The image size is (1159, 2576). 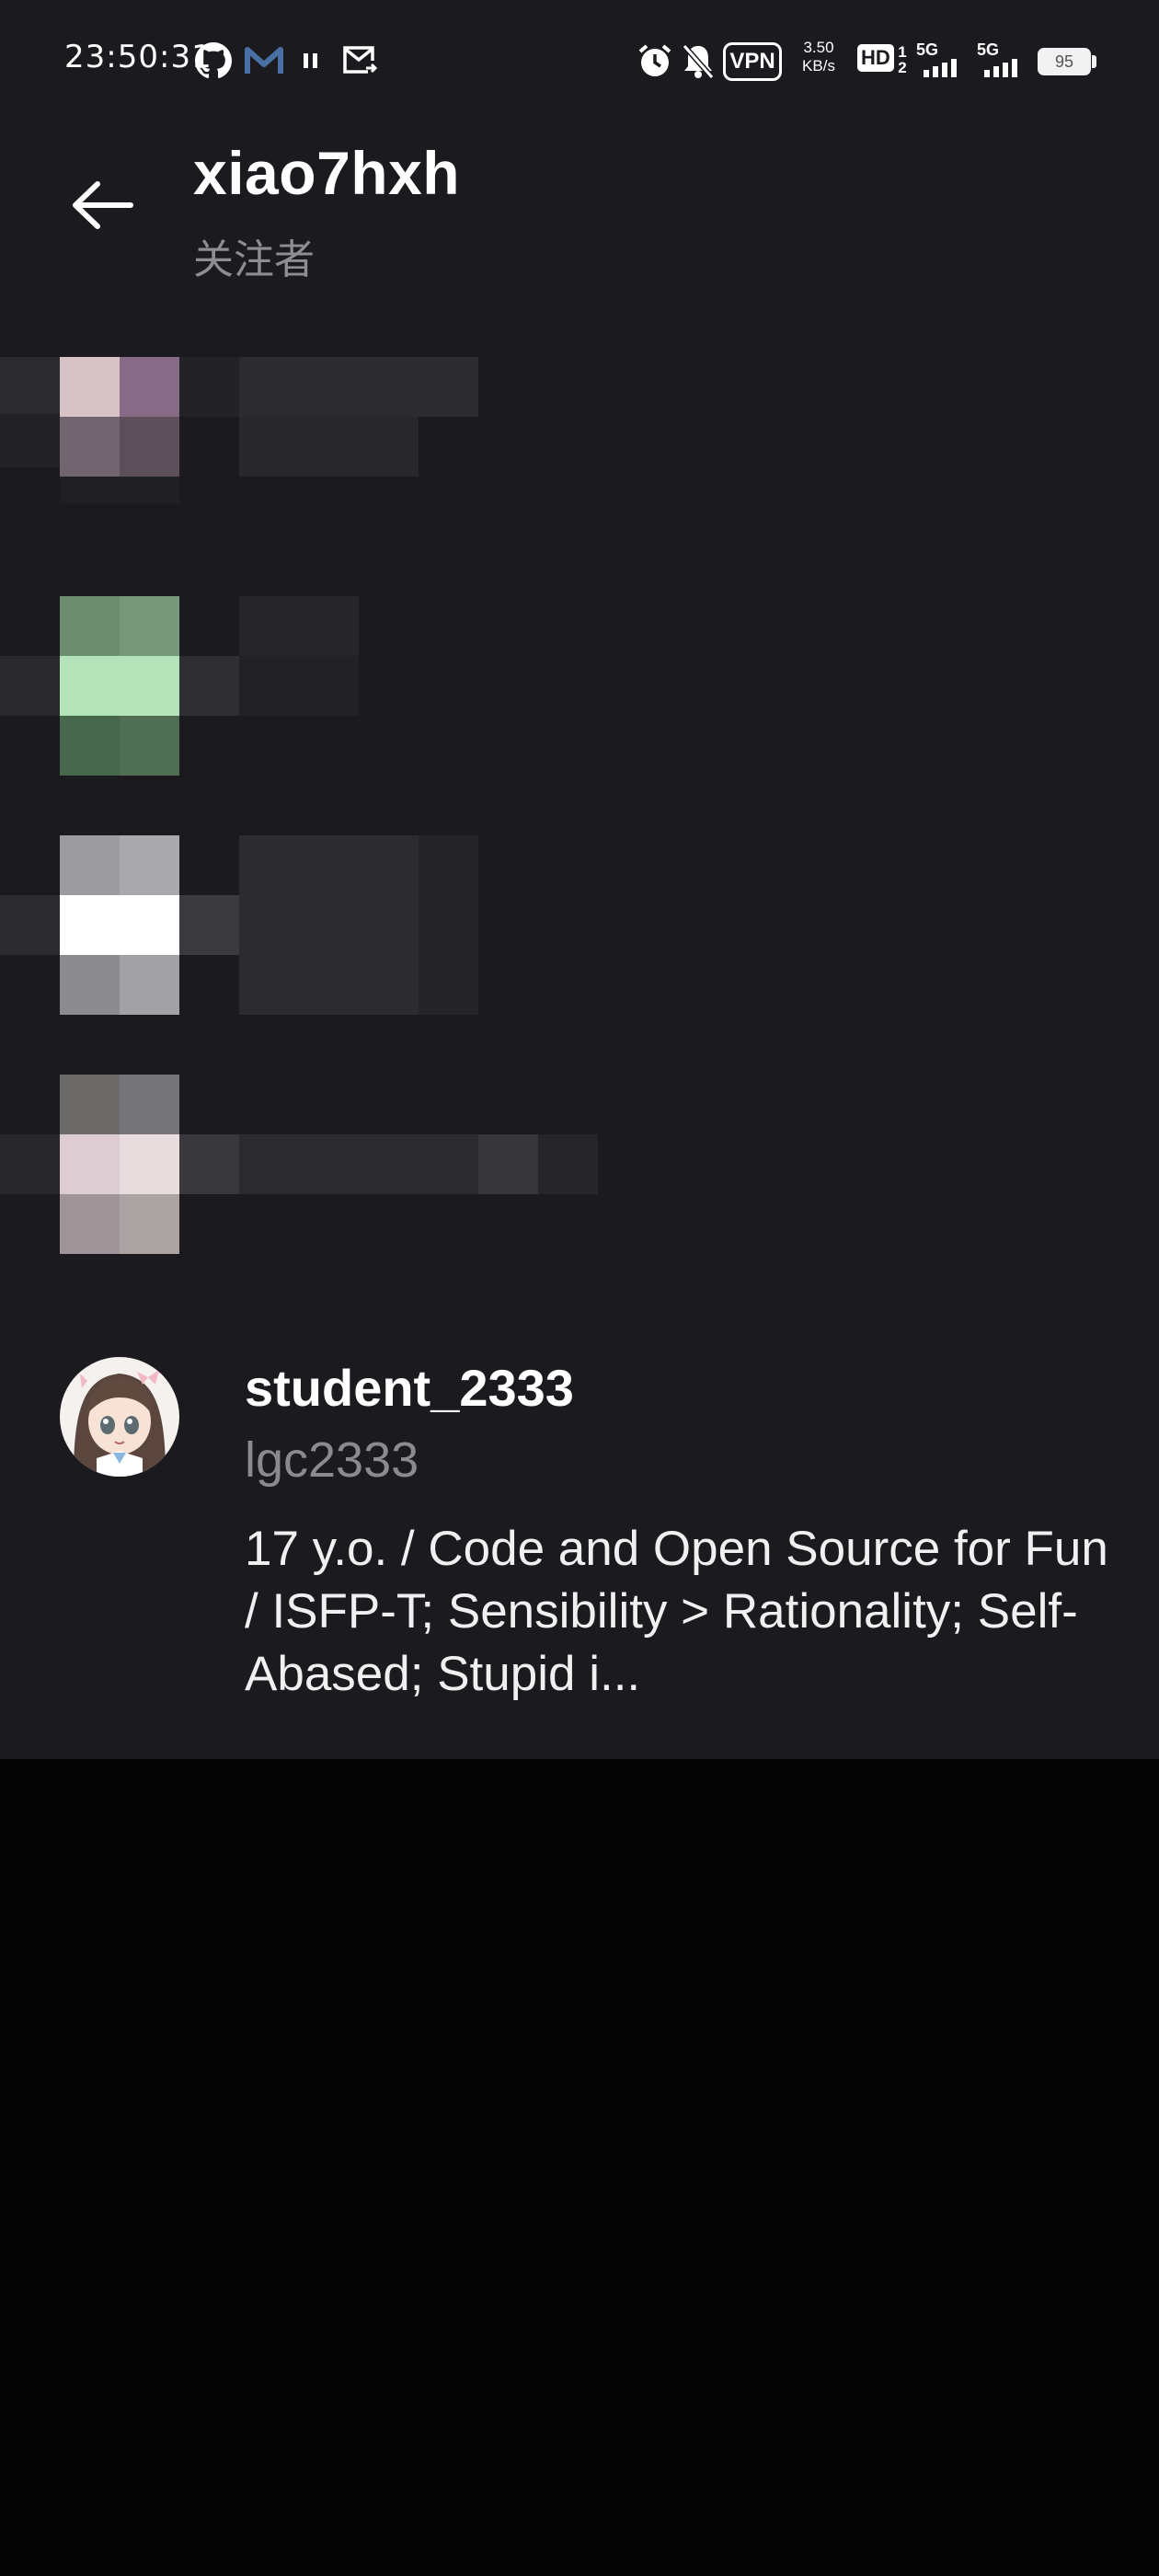 What do you see at coordinates (1064, 61) in the screenshot?
I see `battery-icon: 95` at bounding box center [1064, 61].